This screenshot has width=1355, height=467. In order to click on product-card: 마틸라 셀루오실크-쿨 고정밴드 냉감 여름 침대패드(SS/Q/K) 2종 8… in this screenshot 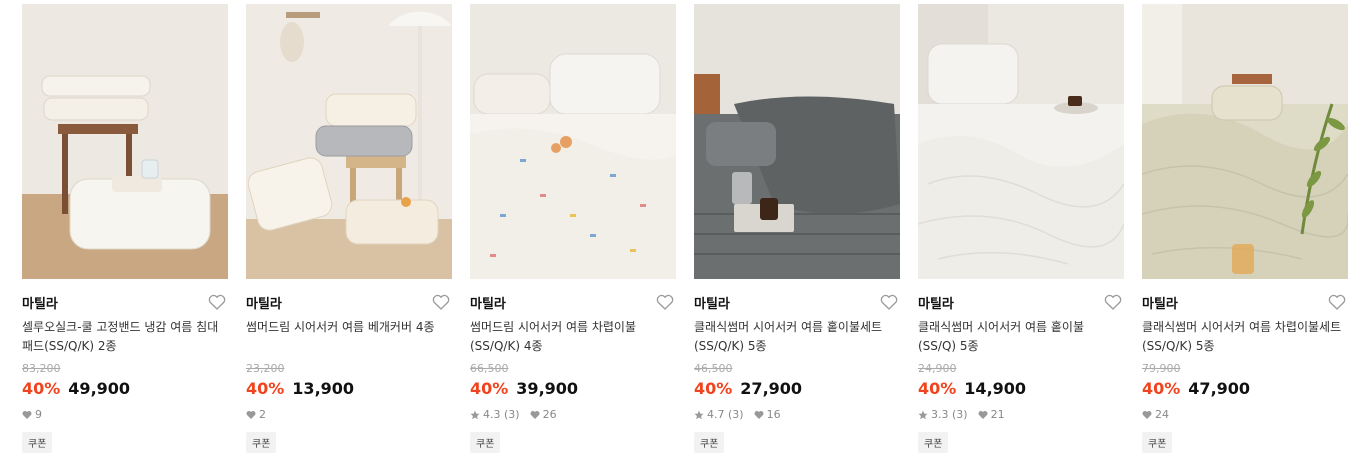, I will do `click(125, 234)`.